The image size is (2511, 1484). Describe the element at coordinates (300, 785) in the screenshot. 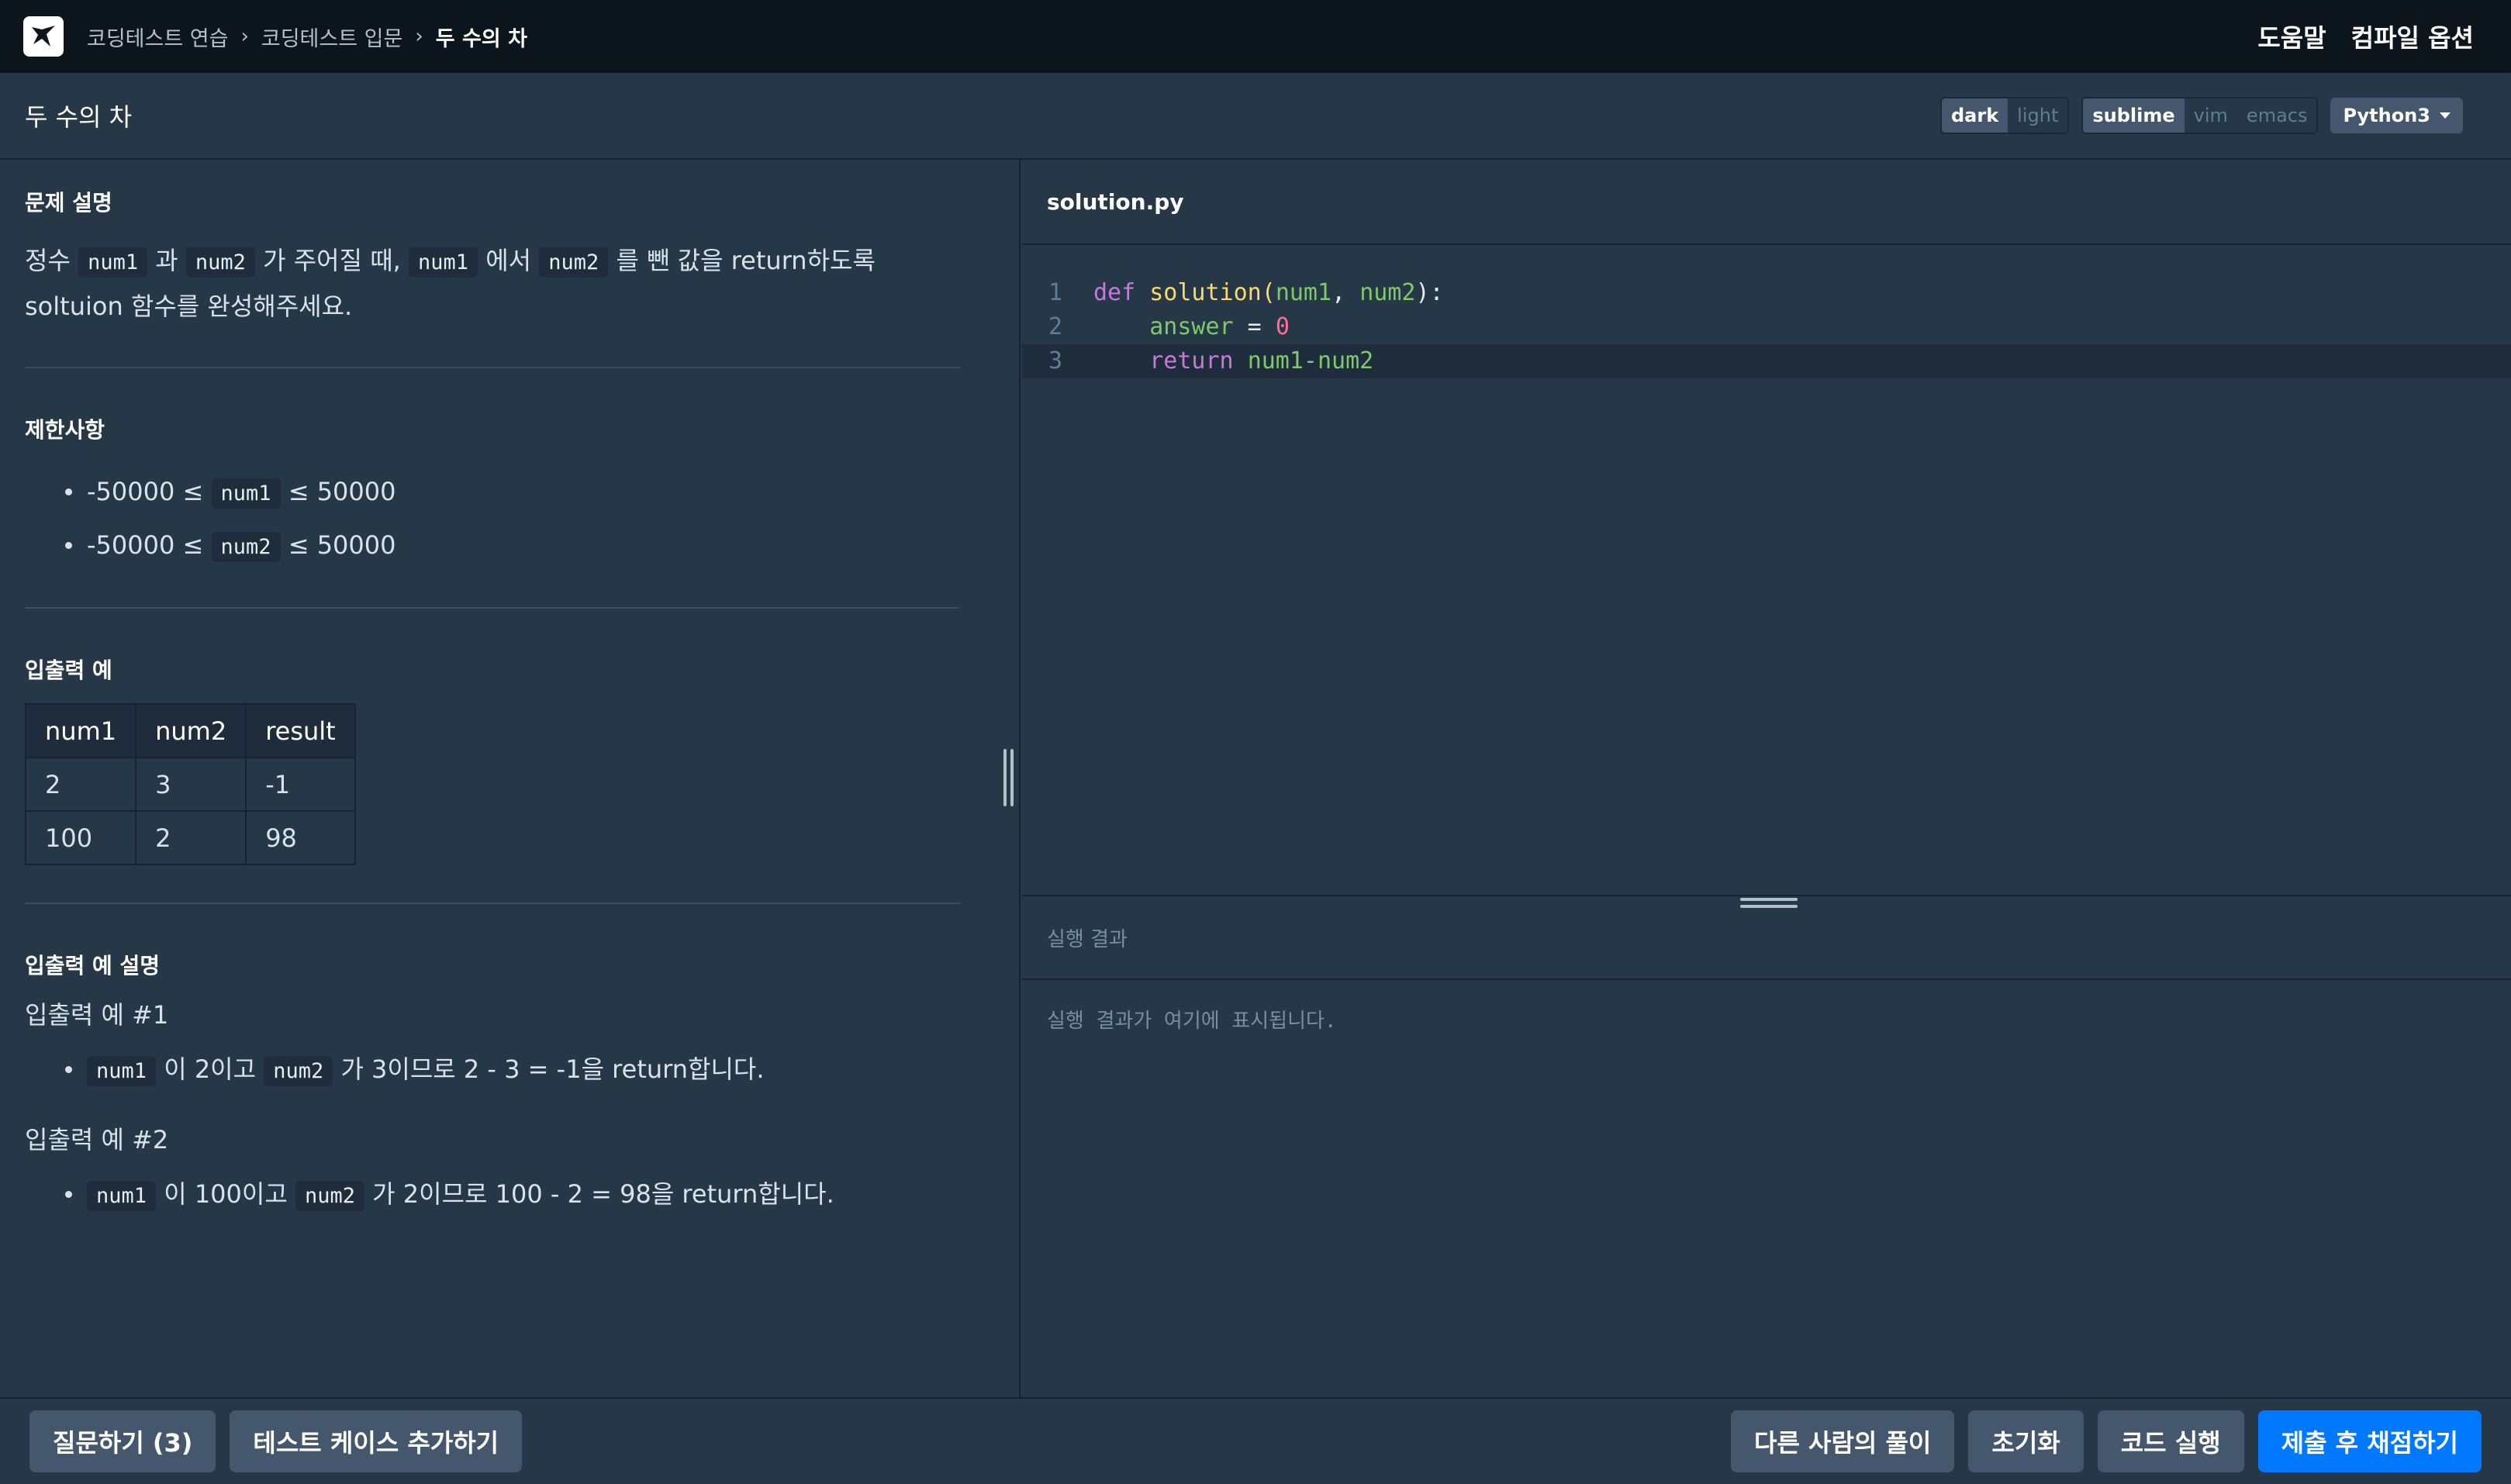

I see `table-cell: -1` at that location.